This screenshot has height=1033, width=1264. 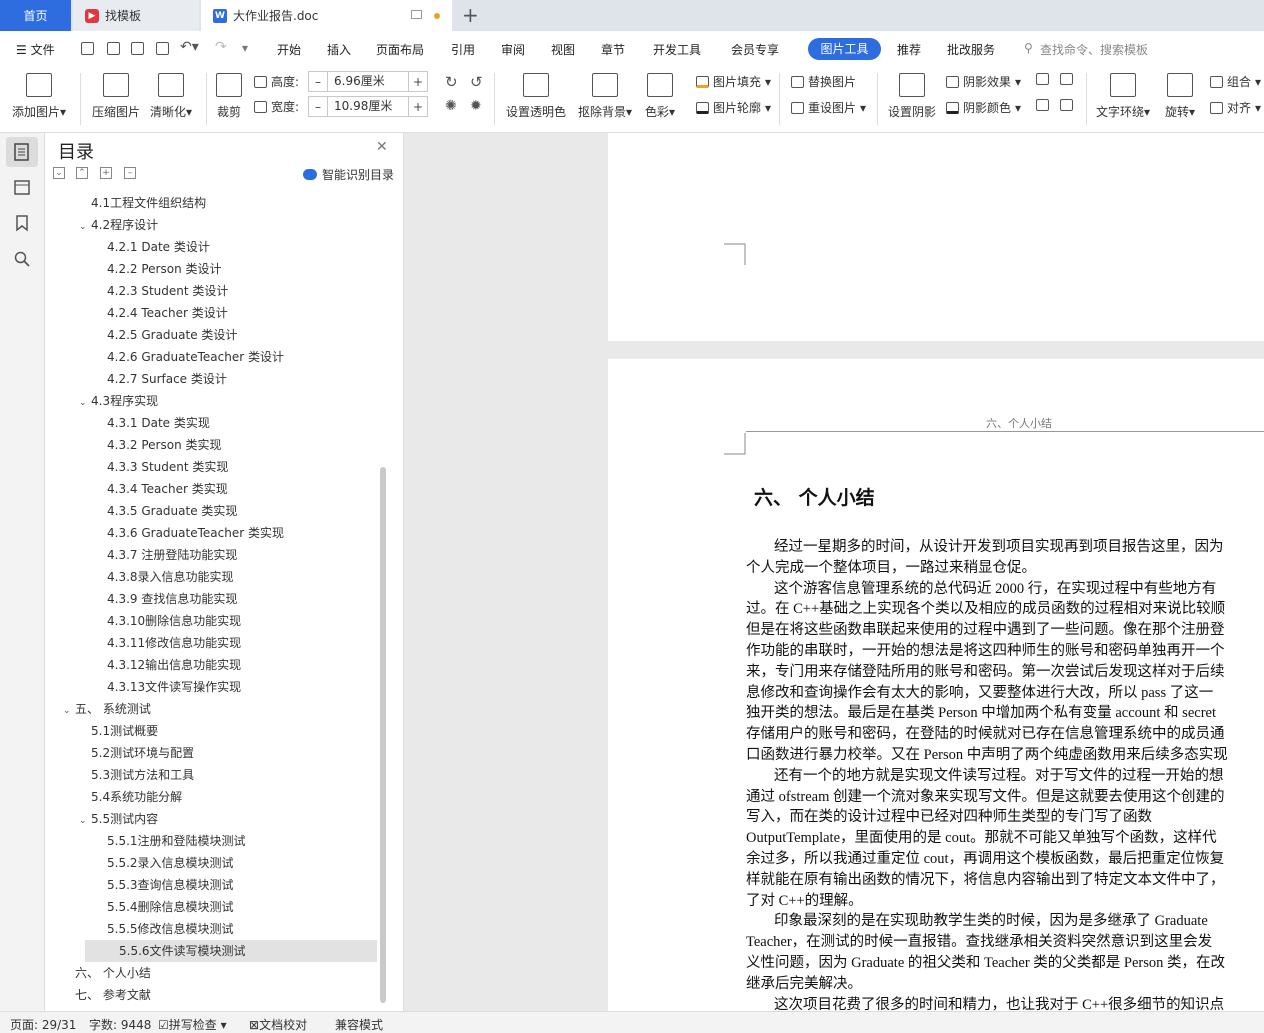 I want to click on menu-dev-tools: 开发工具, so click(x=677, y=49).